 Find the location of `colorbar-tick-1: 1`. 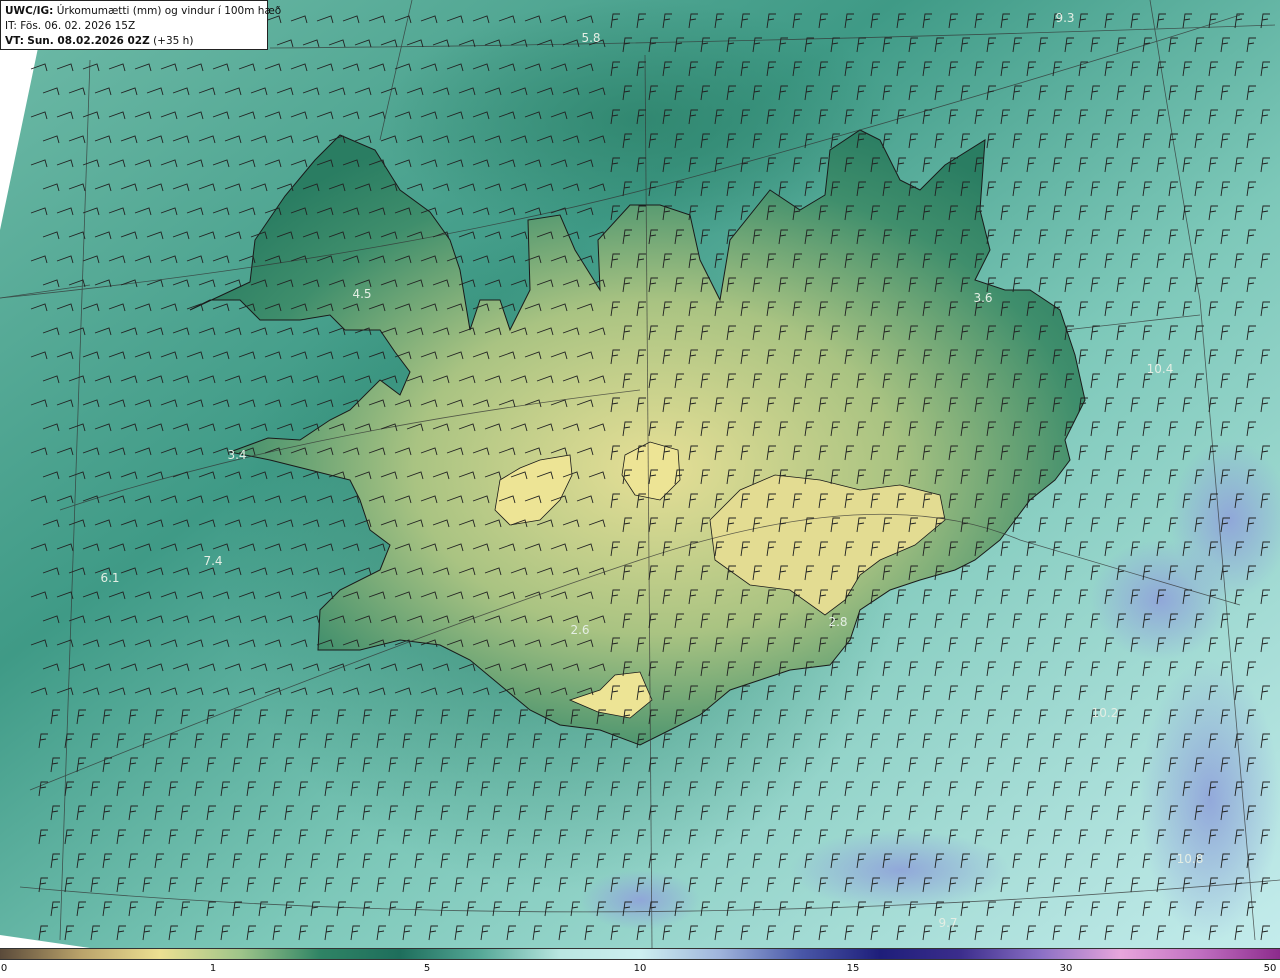

colorbar-tick-1: 1 is located at coordinates (213, 968).